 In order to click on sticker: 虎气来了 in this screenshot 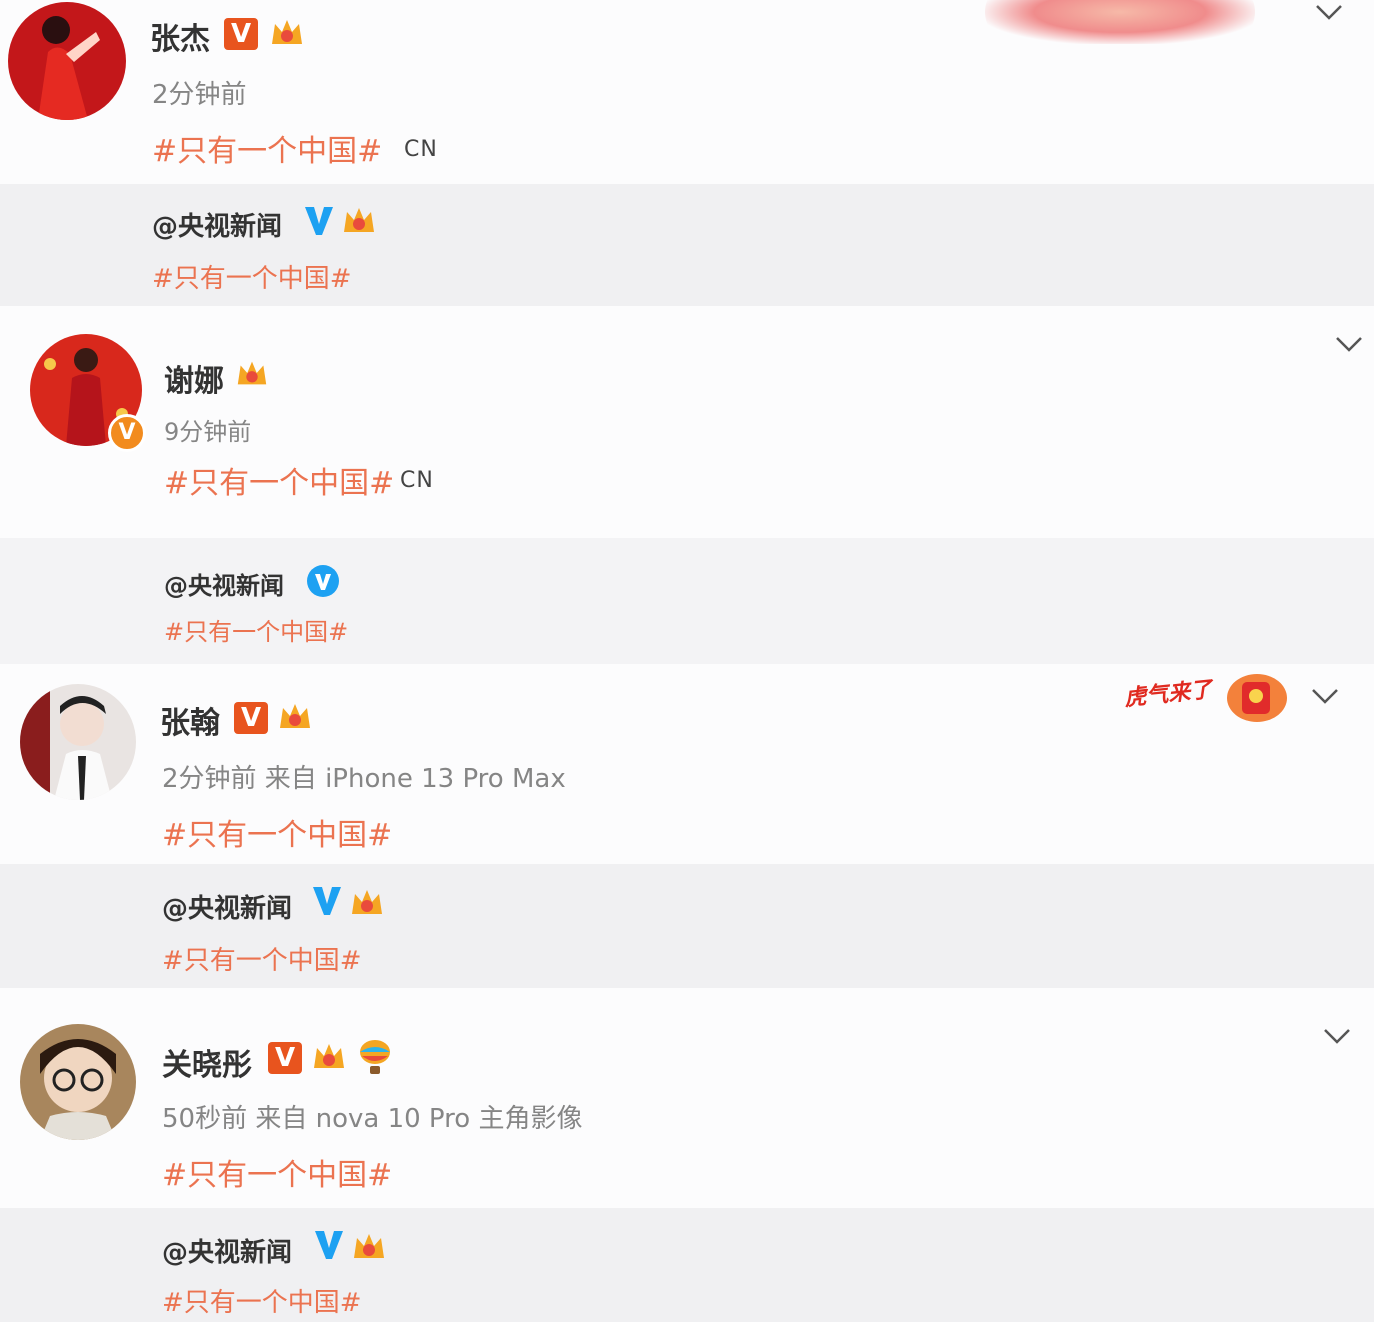, I will do `click(1168, 694)`.